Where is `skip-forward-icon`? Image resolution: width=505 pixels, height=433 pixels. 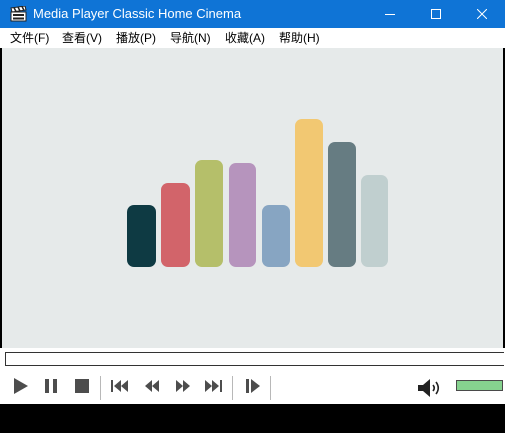 skip-forward-icon is located at coordinates (213, 388).